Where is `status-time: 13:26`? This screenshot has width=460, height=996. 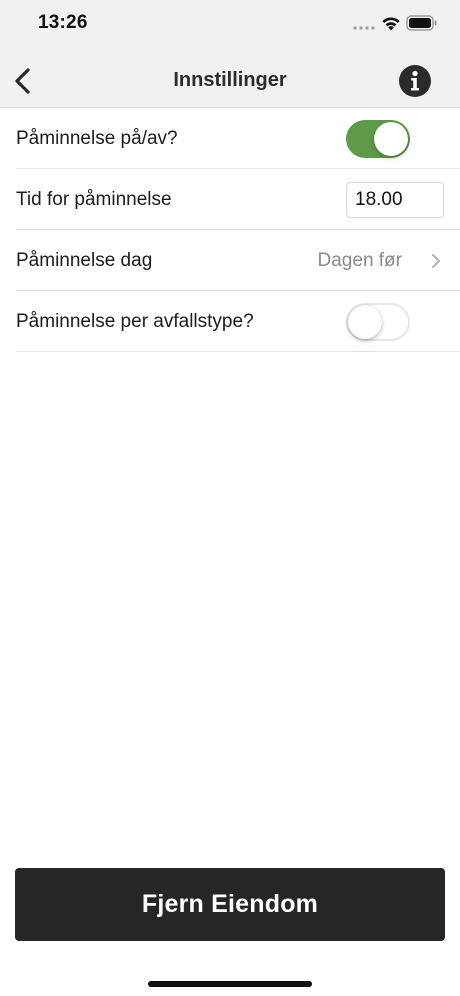 status-time: 13:26 is located at coordinates (63, 22).